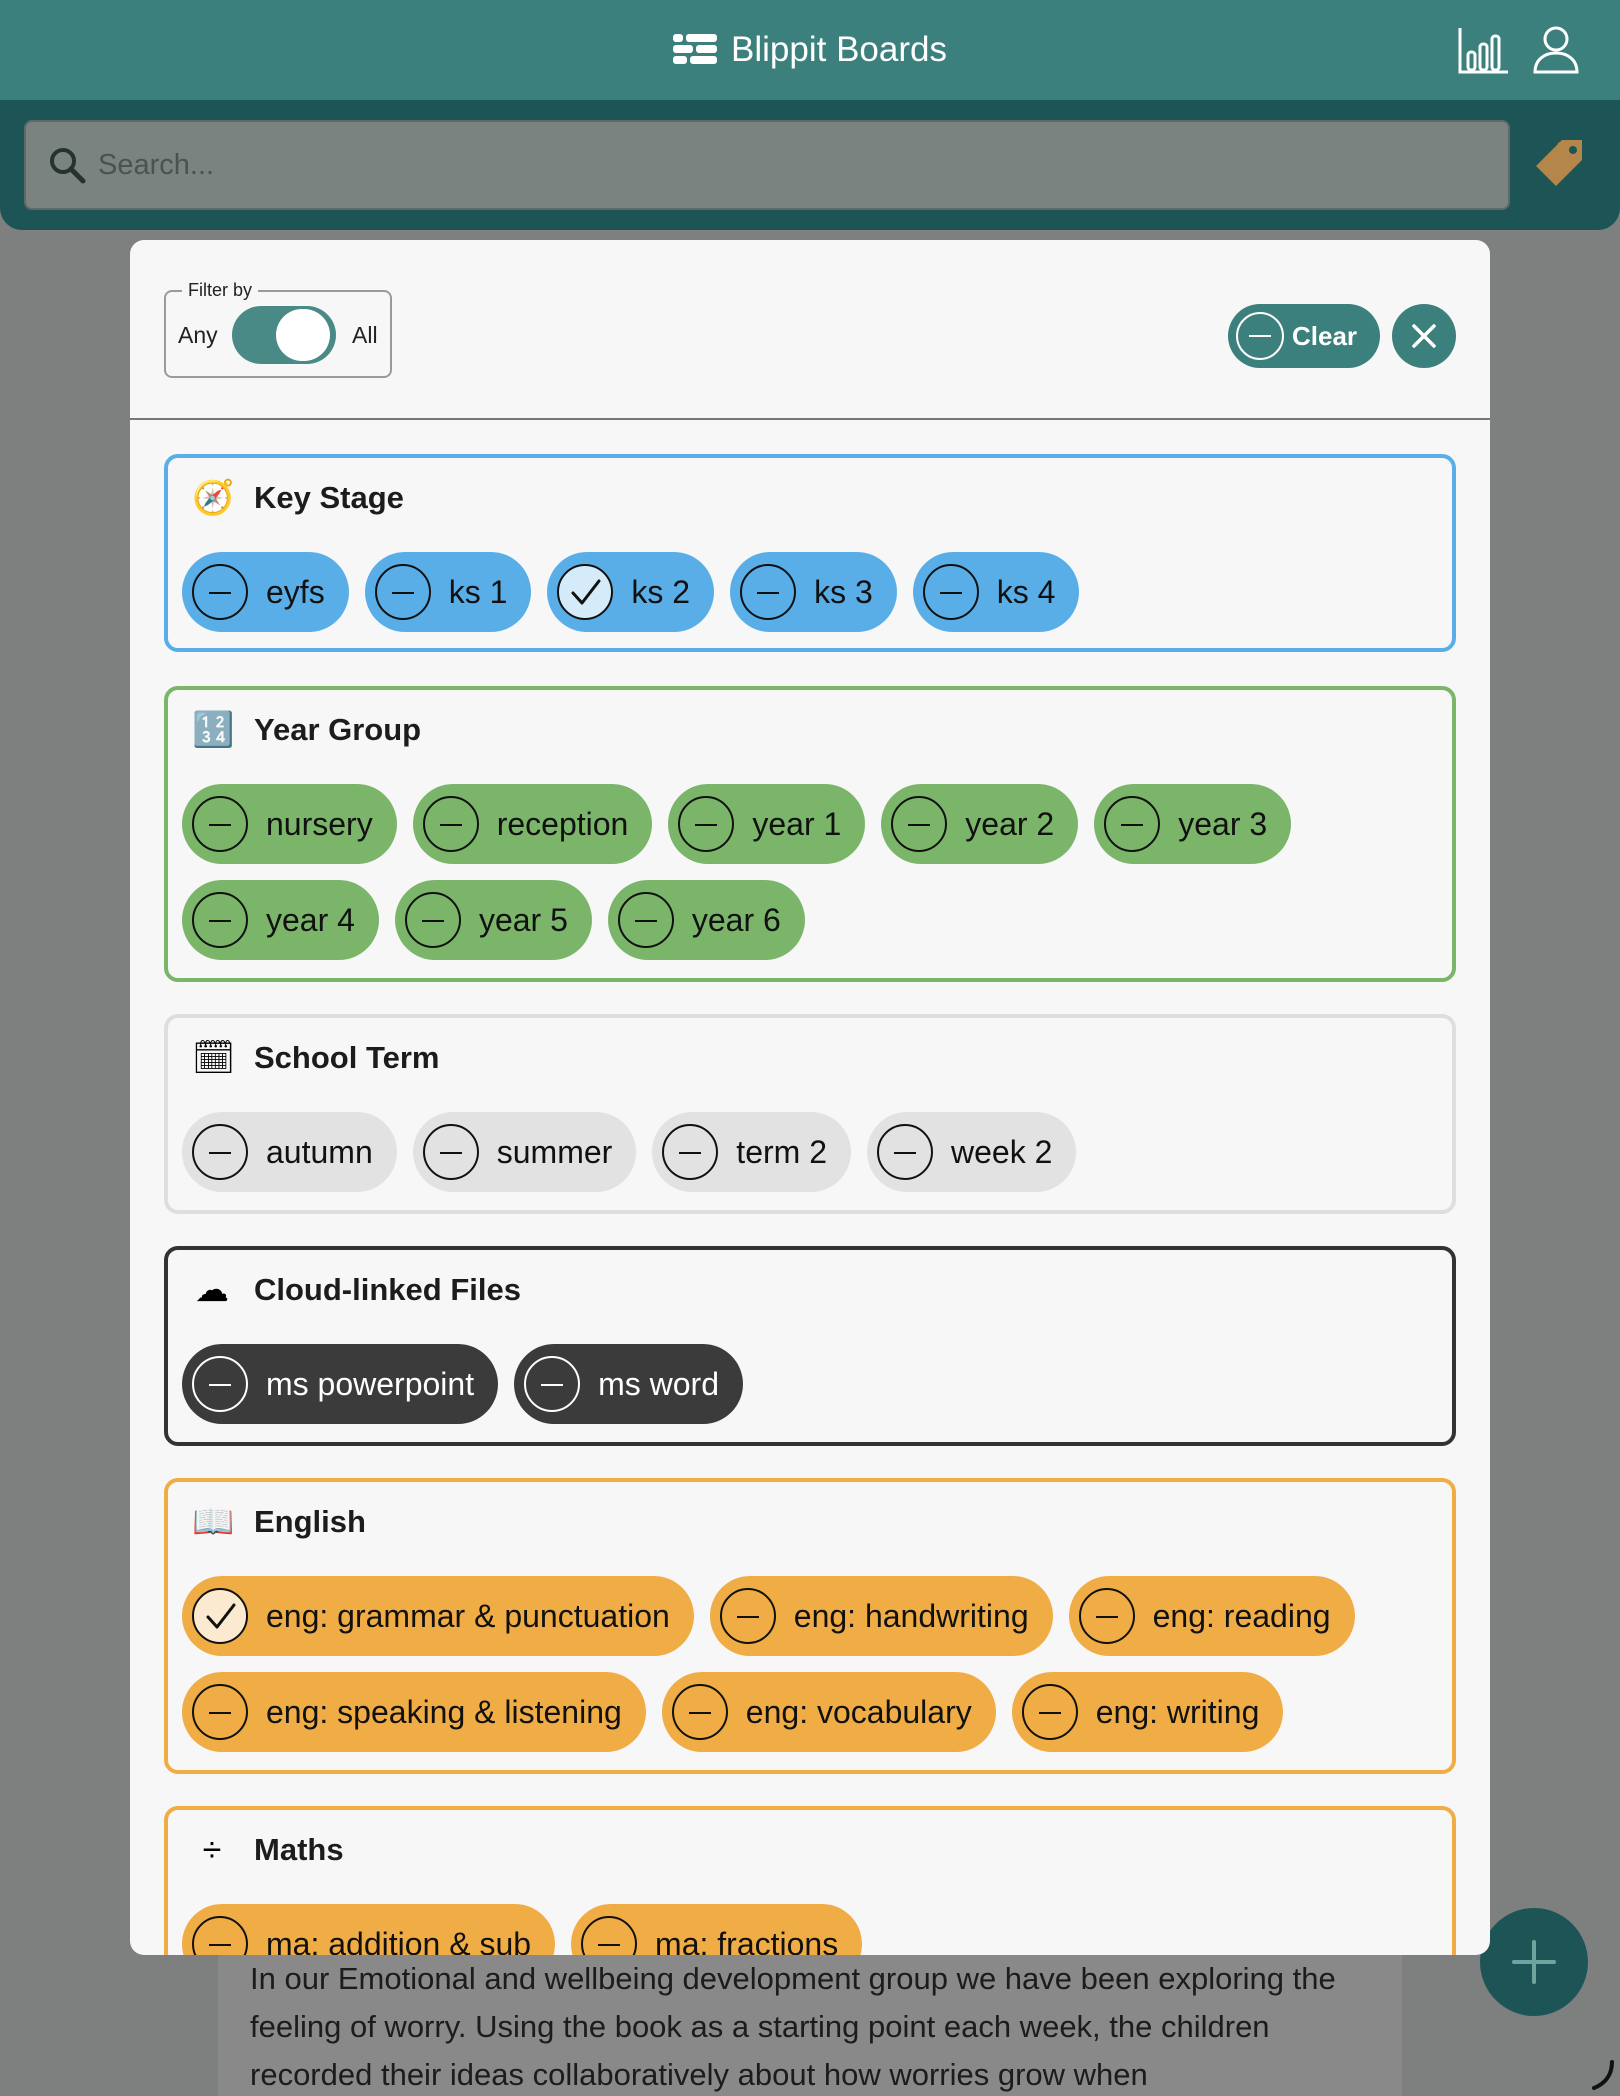  Describe the element at coordinates (338, 729) in the screenshot. I see `group-title: Year Group` at that location.